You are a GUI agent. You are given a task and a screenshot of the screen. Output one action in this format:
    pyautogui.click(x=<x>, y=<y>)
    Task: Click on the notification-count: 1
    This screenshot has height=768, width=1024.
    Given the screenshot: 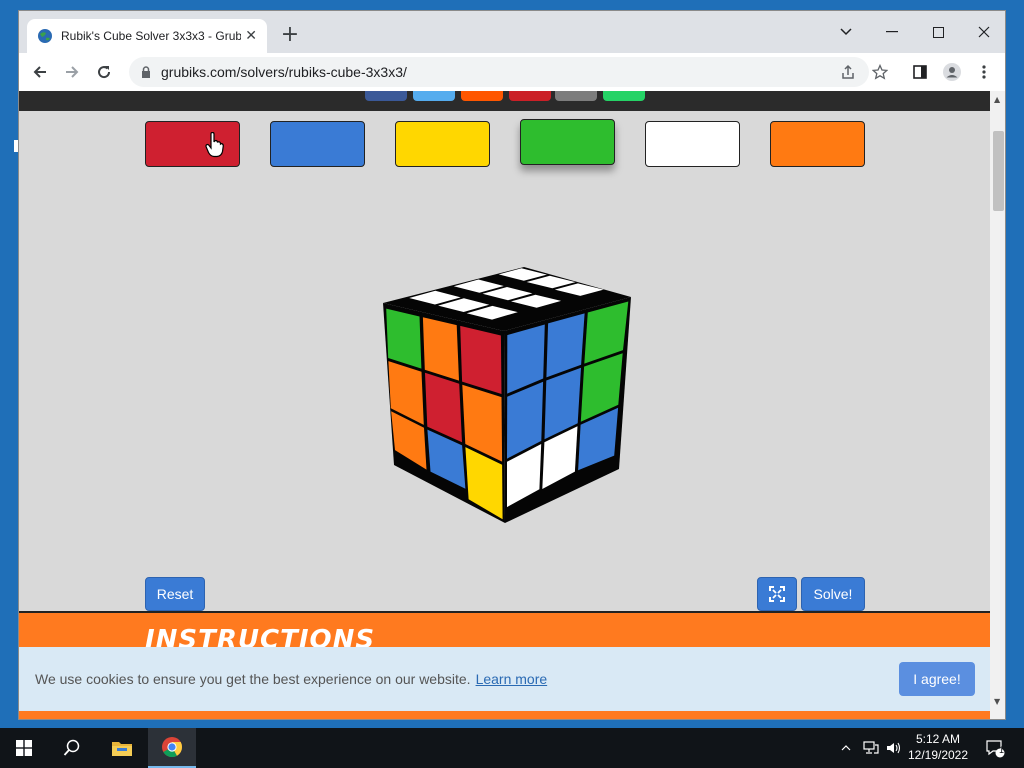 What is the action you would take?
    pyautogui.click(x=1002, y=750)
    